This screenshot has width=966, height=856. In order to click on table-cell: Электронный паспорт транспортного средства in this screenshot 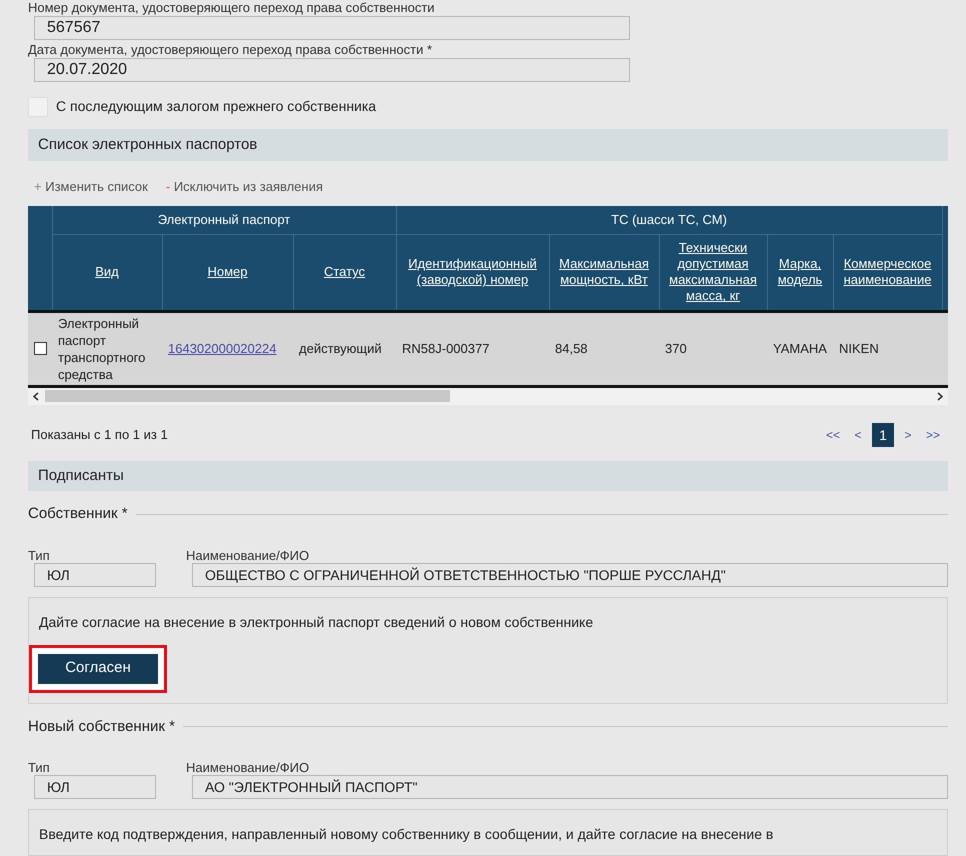, I will do `click(102, 349)`.